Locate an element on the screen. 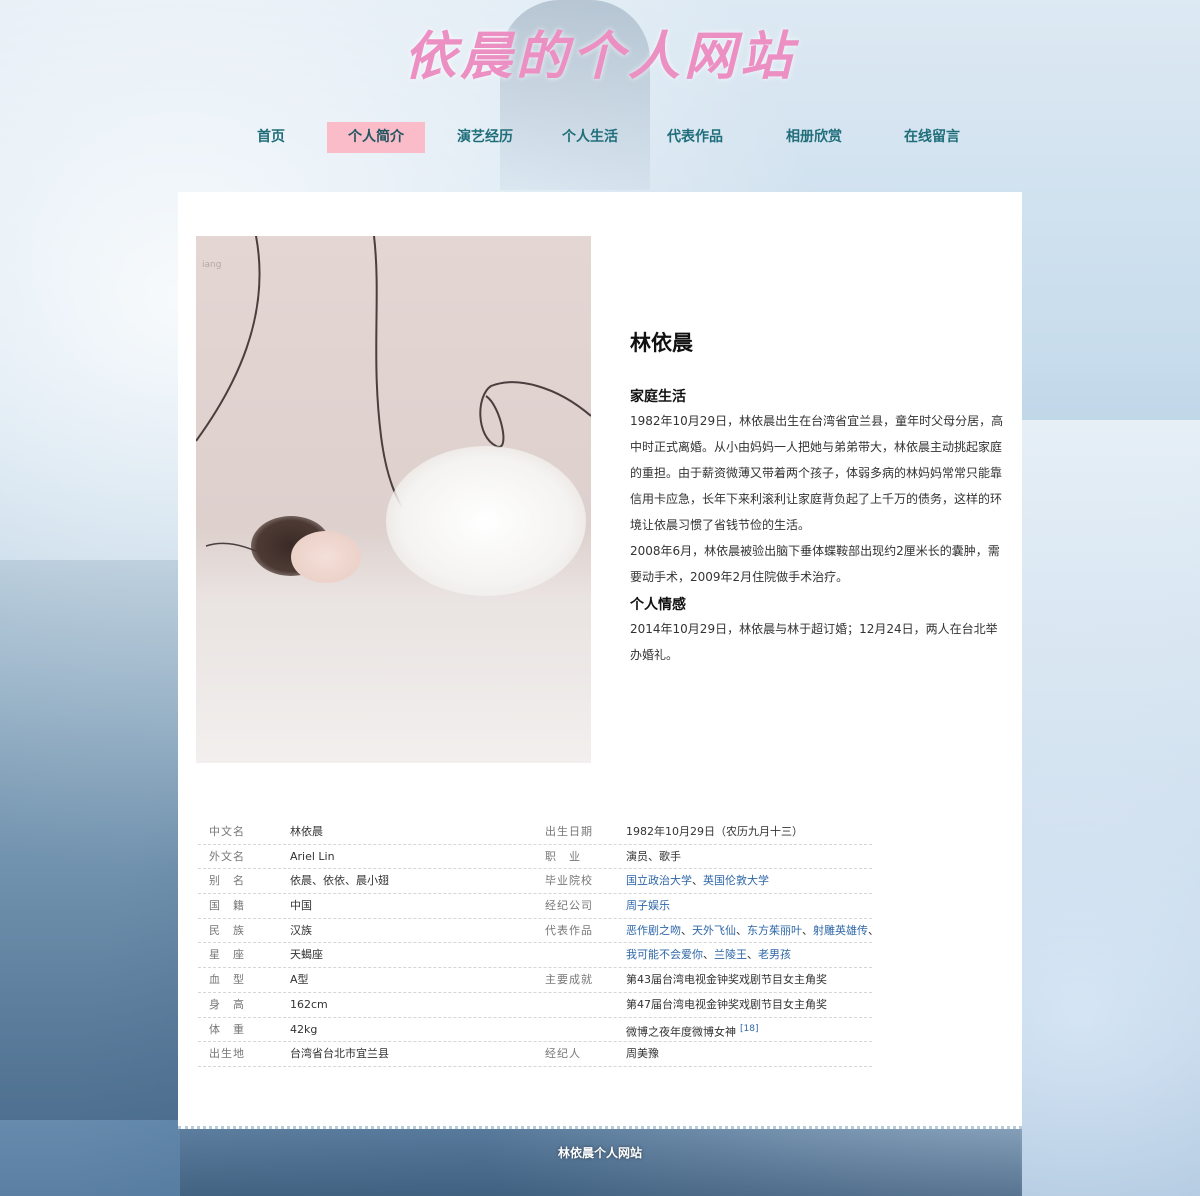  nav-item-1: 个人简介 is located at coordinates (376, 137).